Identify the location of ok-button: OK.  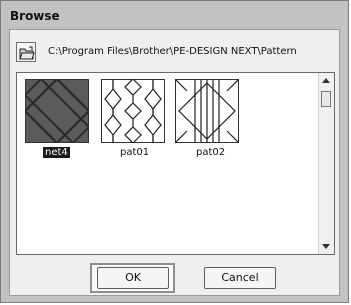
(133, 278).